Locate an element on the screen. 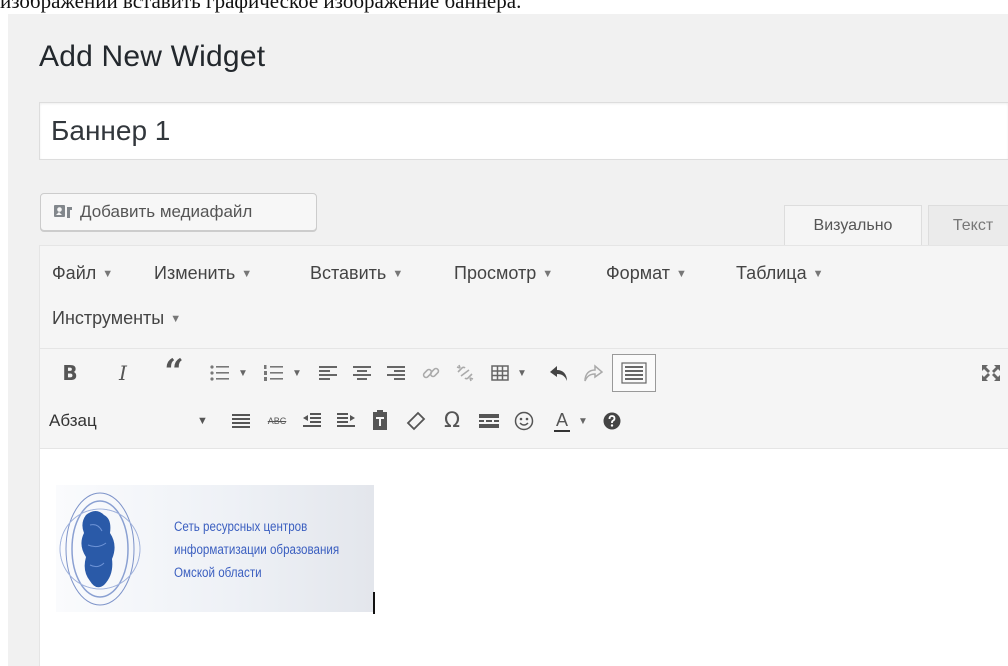 This screenshot has width=1008, height=666. menu-tools-label: Инструменты is located at coordinates (108, 318).